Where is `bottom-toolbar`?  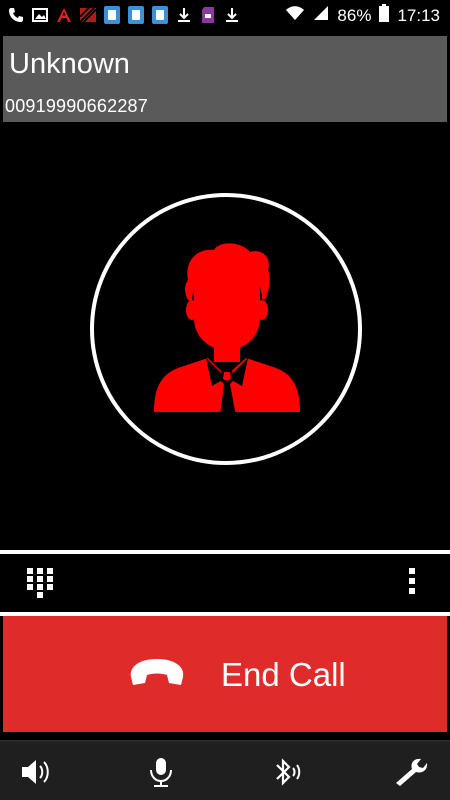 bottom-toolbar is located at coordinates (225, 770).